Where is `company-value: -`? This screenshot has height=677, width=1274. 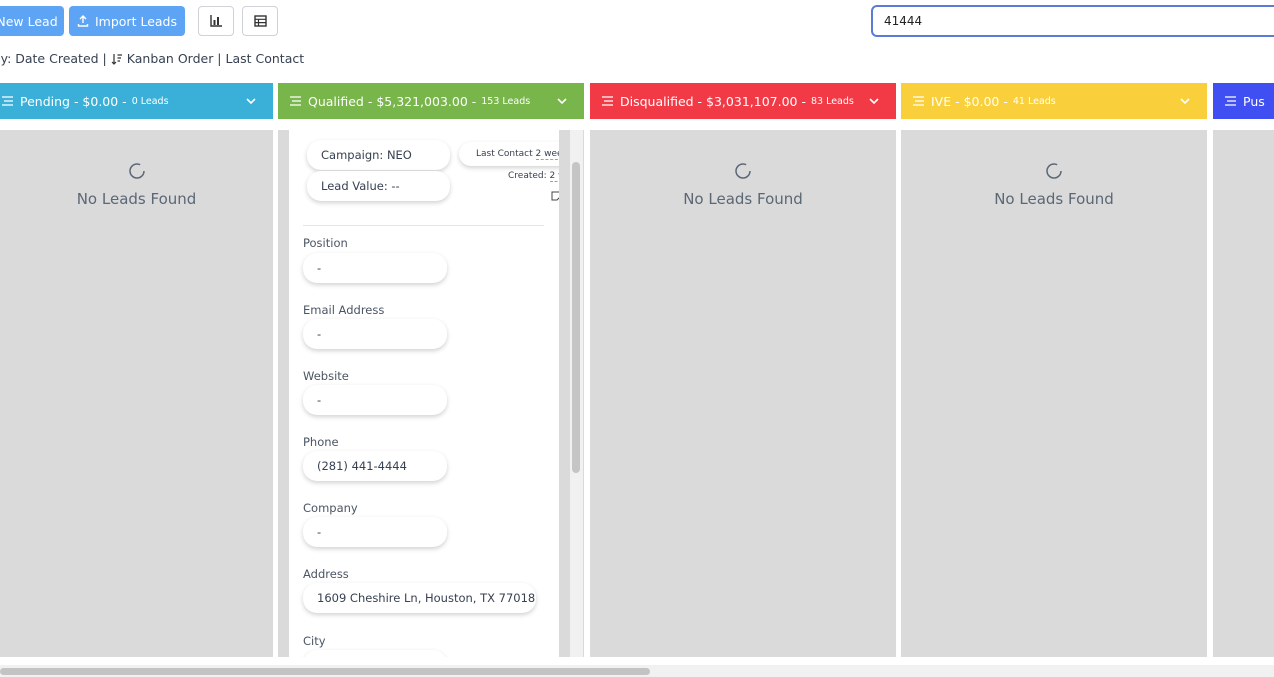
company-value: - is located at coordinates (375, 532).